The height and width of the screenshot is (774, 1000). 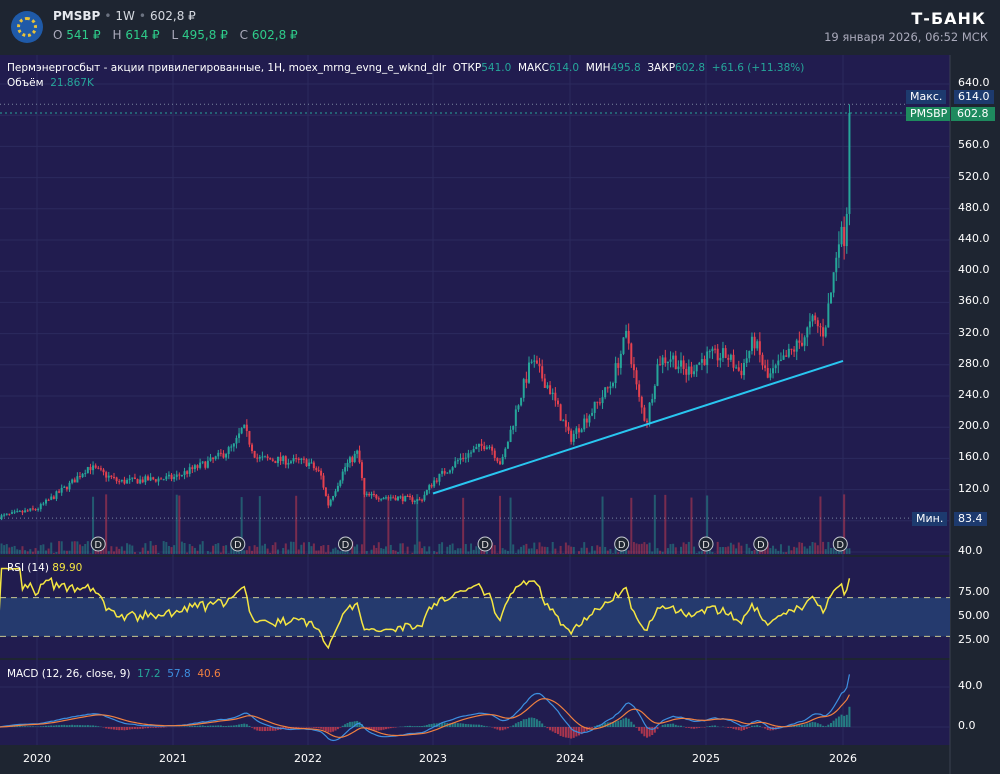 I want to click on volume-val: 21.867K, so click(x=72, y=83).